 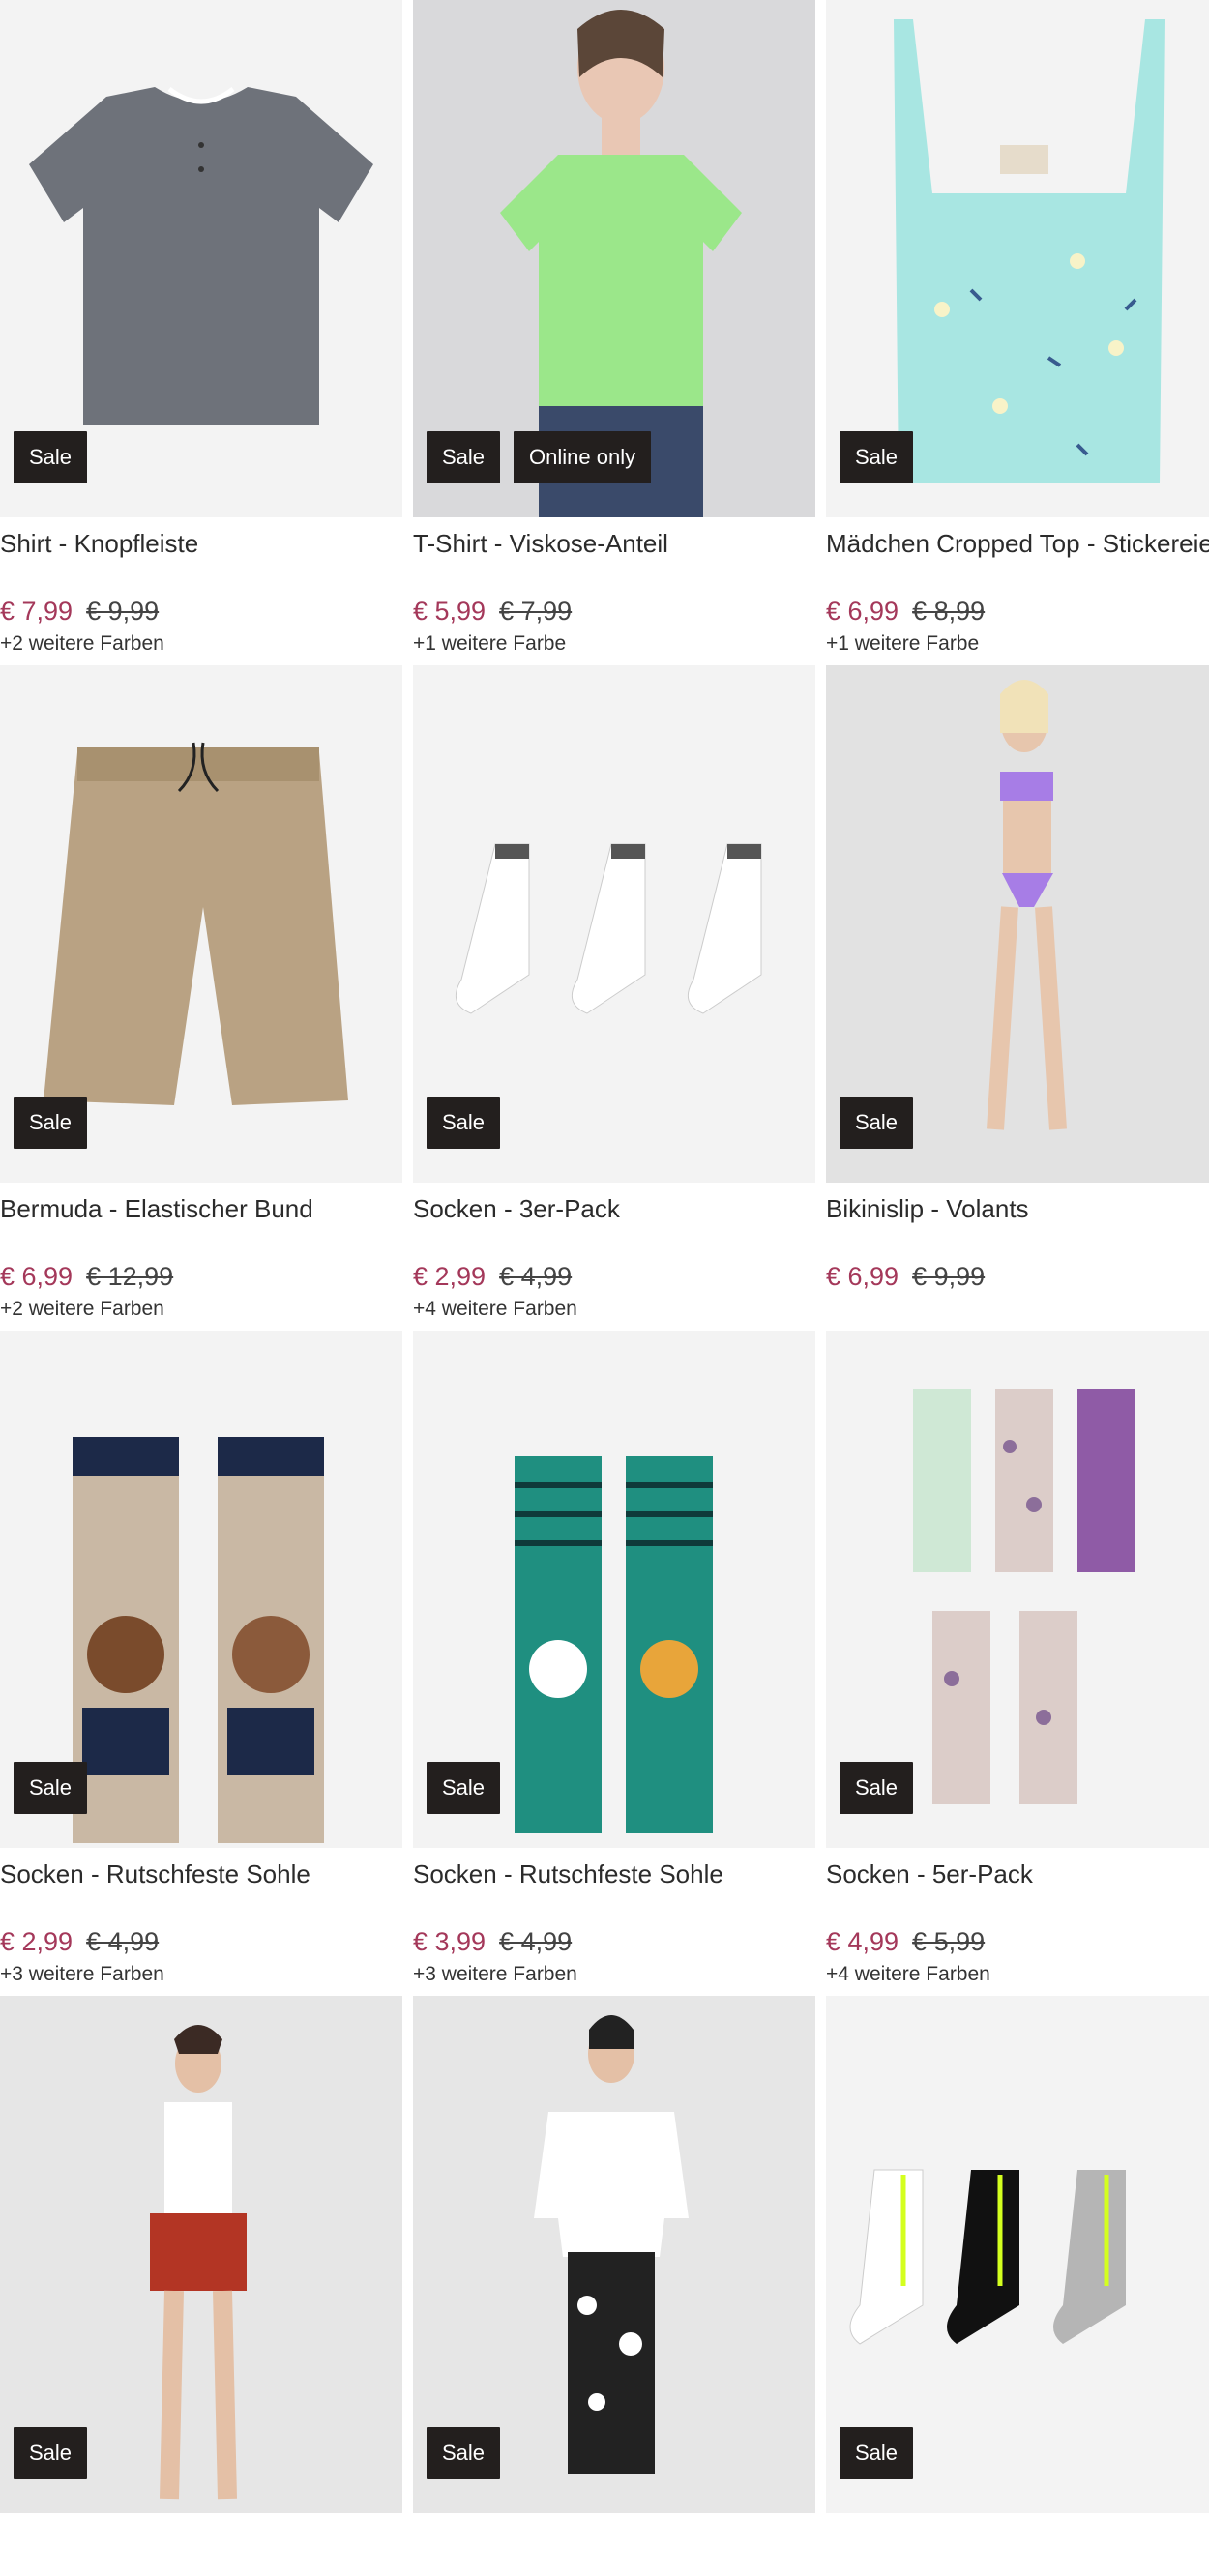 What do you see at coordinates (1017, 1225) in the screenshot?
I see `product-title: Bikinislip - Volants` at bounding box center [1017, 1225].